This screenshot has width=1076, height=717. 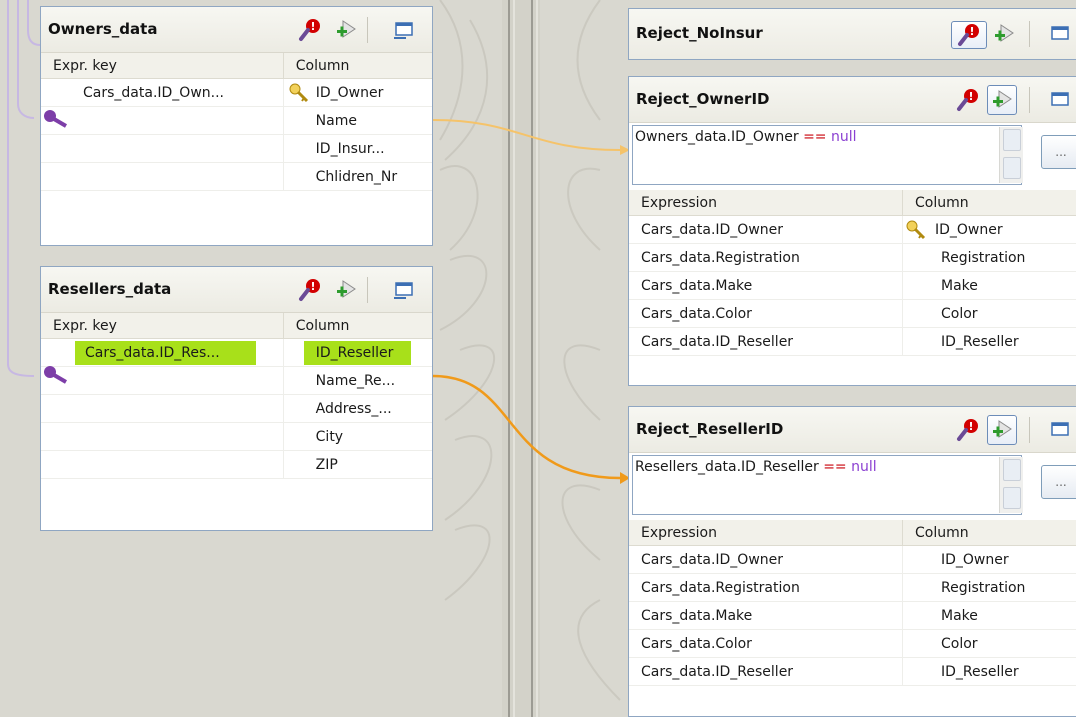 What do you see at coordinates (852, 34) in the screenshot?
I see `reject-noinsur-header: Reject_NoInsur !` at bounding box center [852, 34].